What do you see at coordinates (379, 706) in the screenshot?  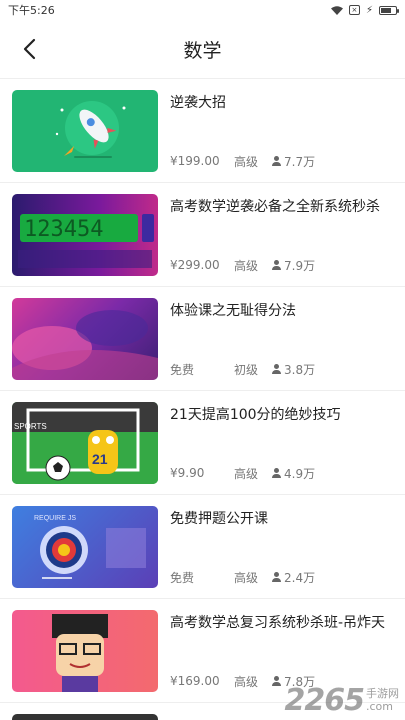 I see `watermark-site-en: .com` at bounding box center [379, 706].